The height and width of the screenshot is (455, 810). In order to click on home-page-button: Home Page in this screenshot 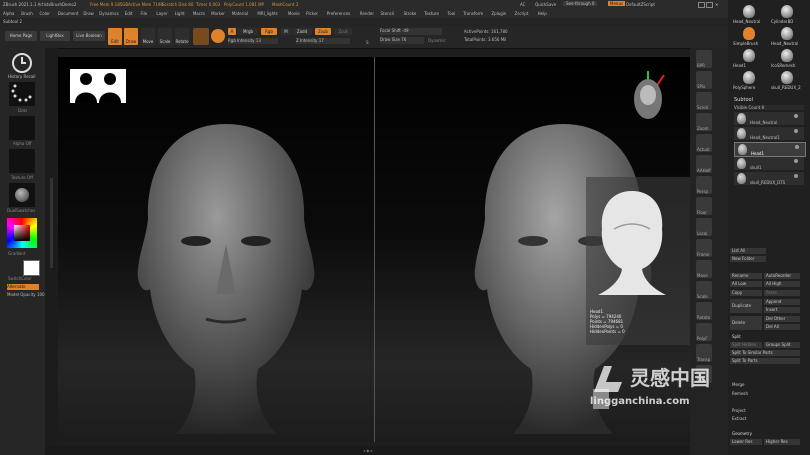, I will do `click(21, 36)`.